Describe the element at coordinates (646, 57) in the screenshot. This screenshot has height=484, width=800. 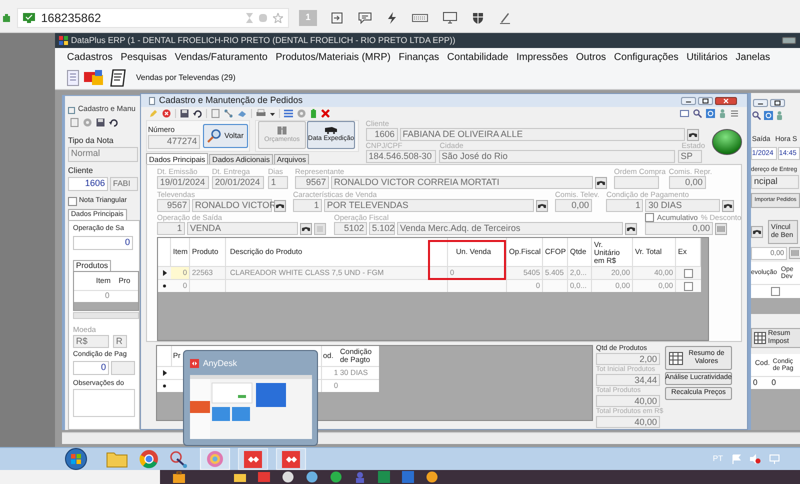
I see `menu-item: Configurações` at that location.